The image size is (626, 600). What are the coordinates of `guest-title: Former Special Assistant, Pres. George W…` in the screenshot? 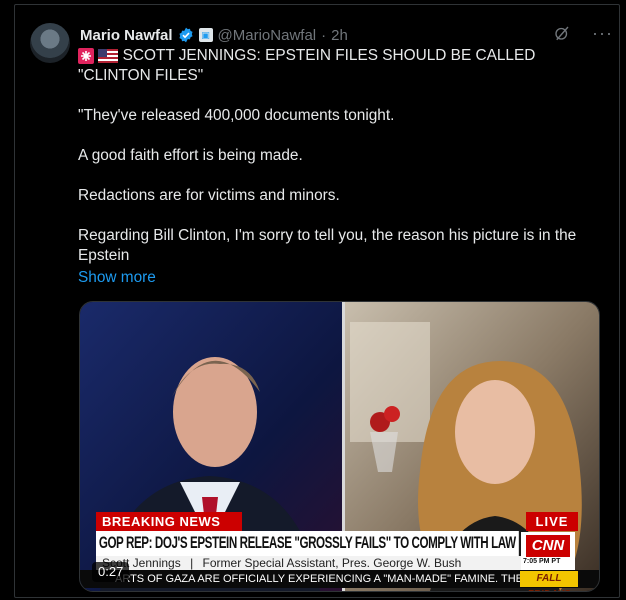 It's located at (332, 563).